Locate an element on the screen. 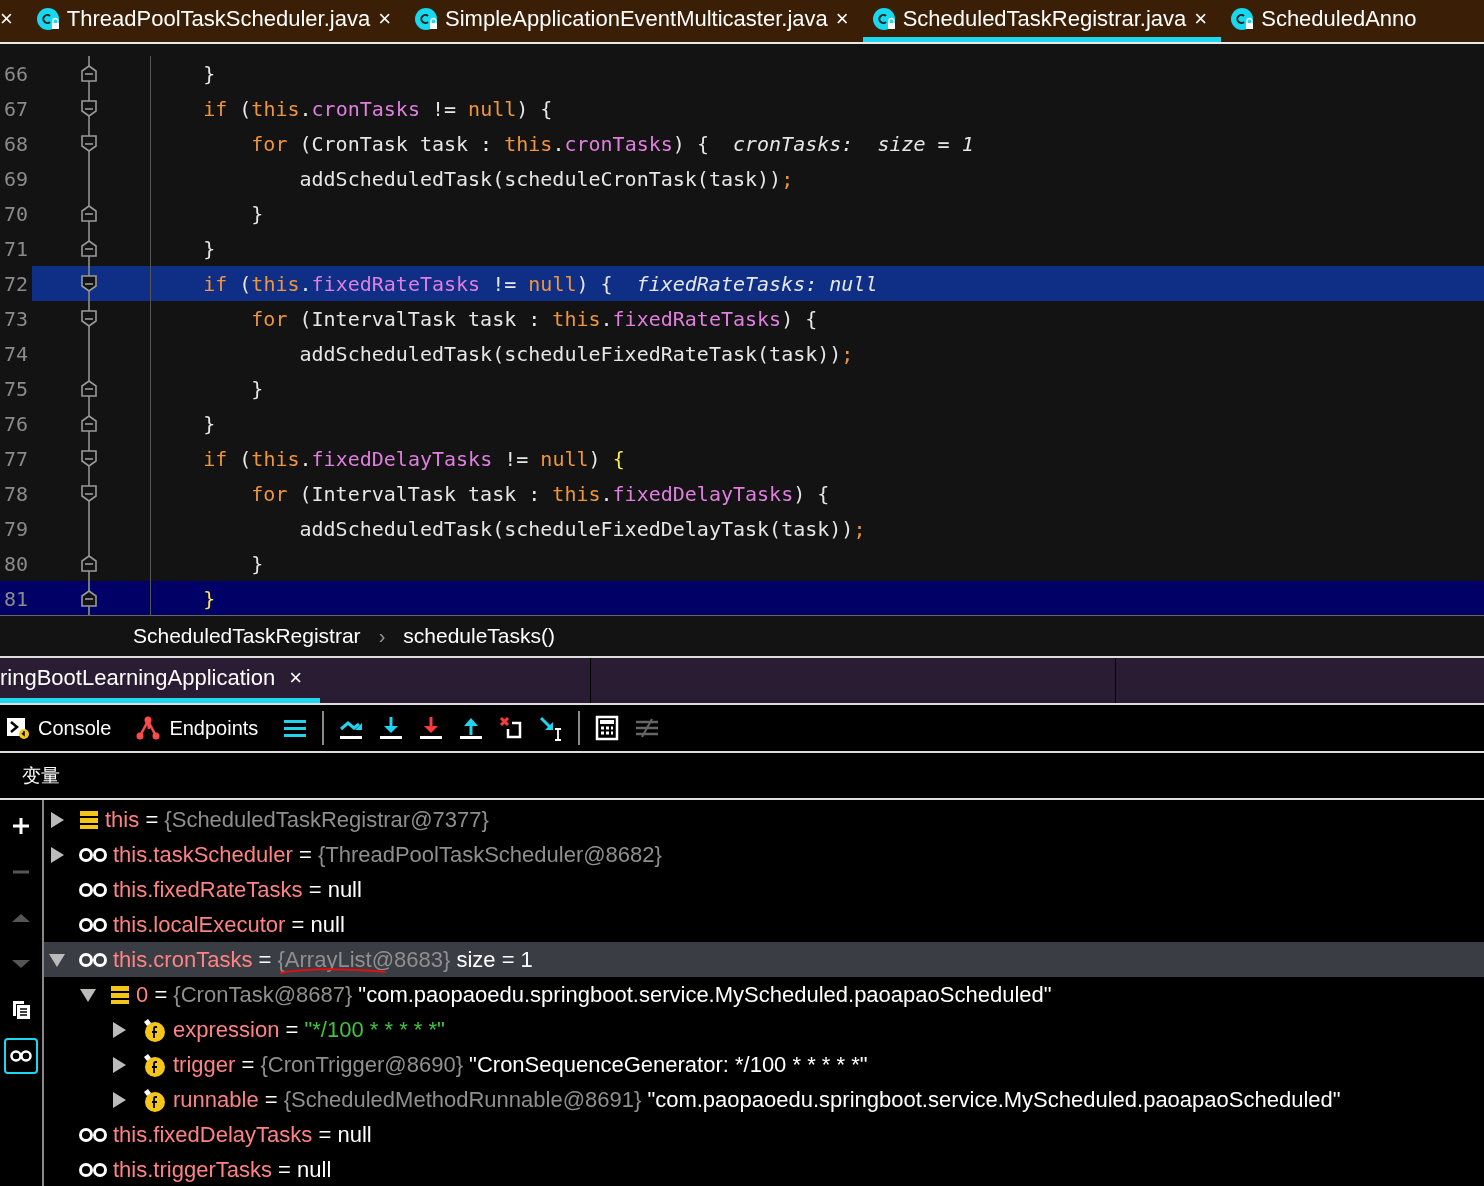  line-number: 68 is located at coordinates (16, 143).